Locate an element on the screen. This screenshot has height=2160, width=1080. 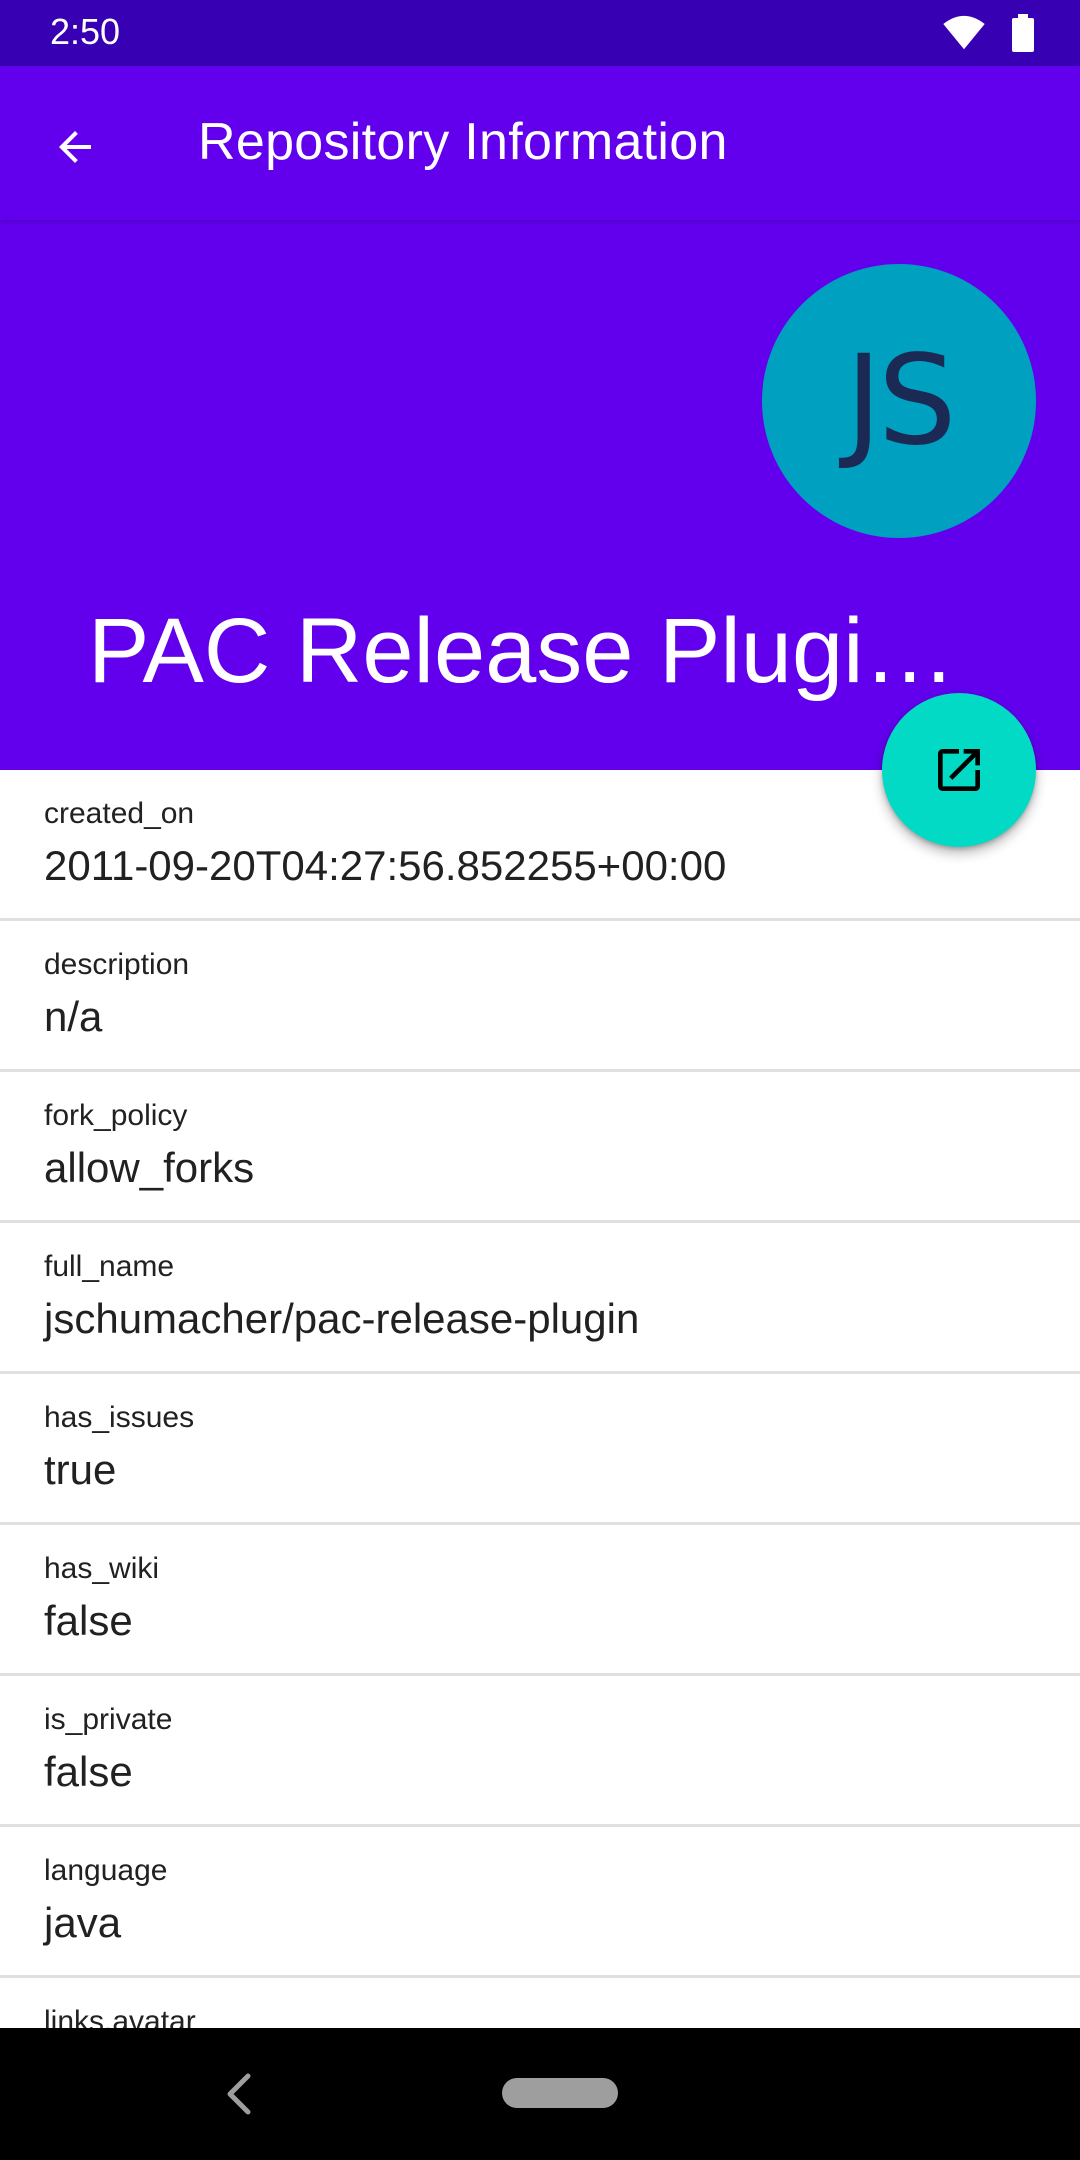
open-in-new-icon is located at coordinates (959, 770).